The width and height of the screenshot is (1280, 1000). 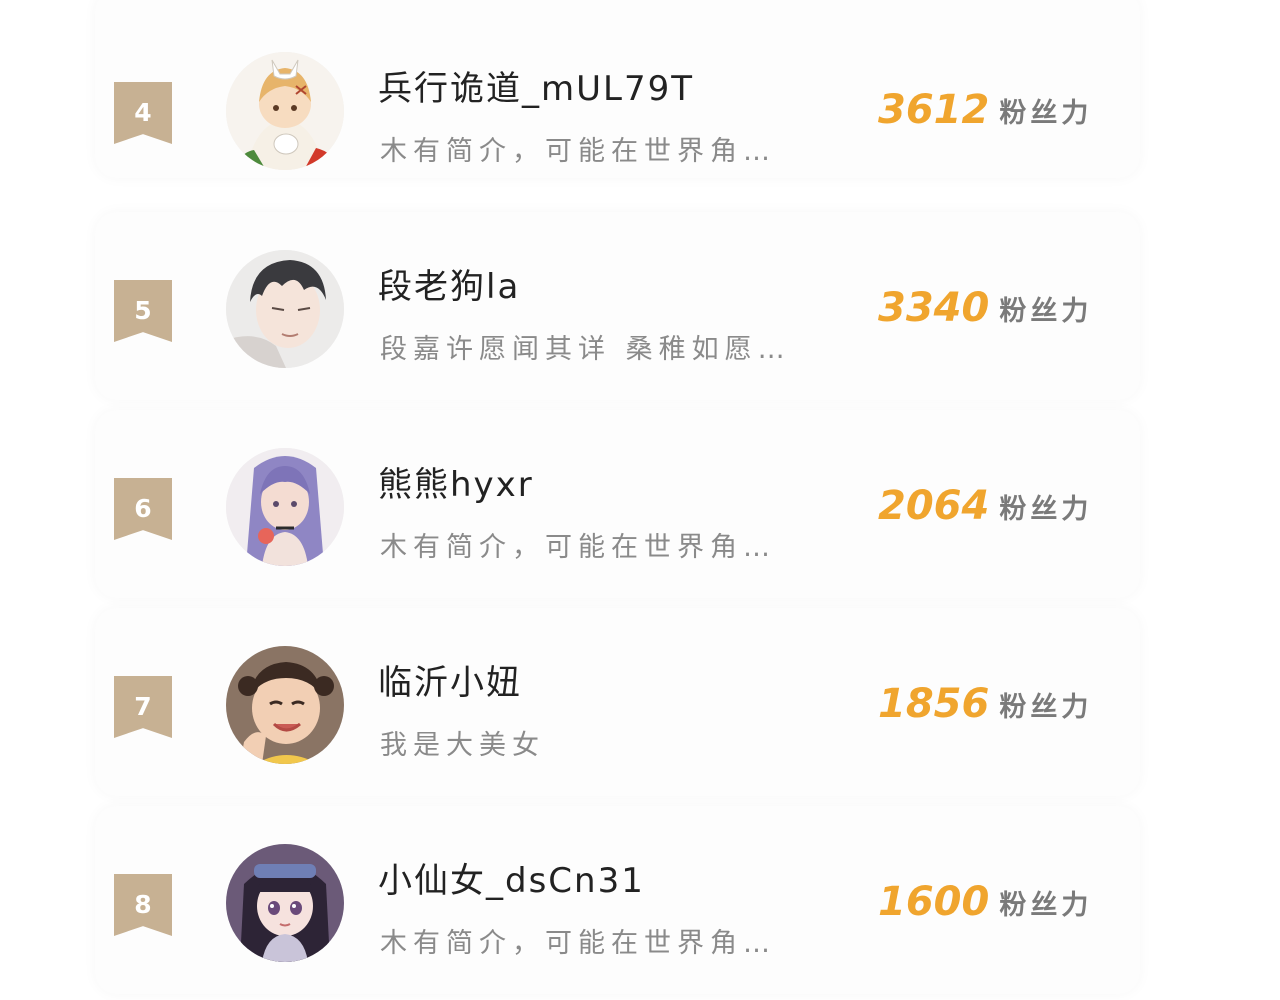 What do you see at coordinates (285, 111) in the screenshot?
I see `avatar-anime-fox-mask-icon` at bounding box center [285, 111].